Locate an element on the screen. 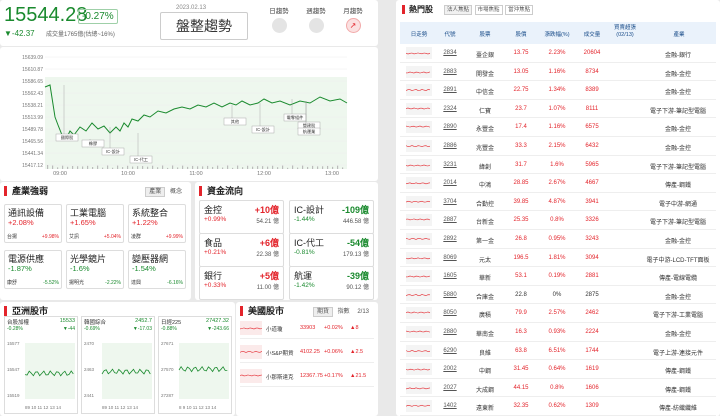  stock-name: 合庫金 is located at coordinates (485, 296).